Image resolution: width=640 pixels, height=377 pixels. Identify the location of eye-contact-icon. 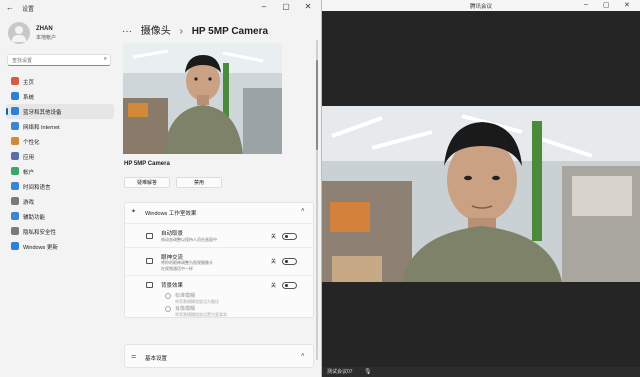
(149, 261).